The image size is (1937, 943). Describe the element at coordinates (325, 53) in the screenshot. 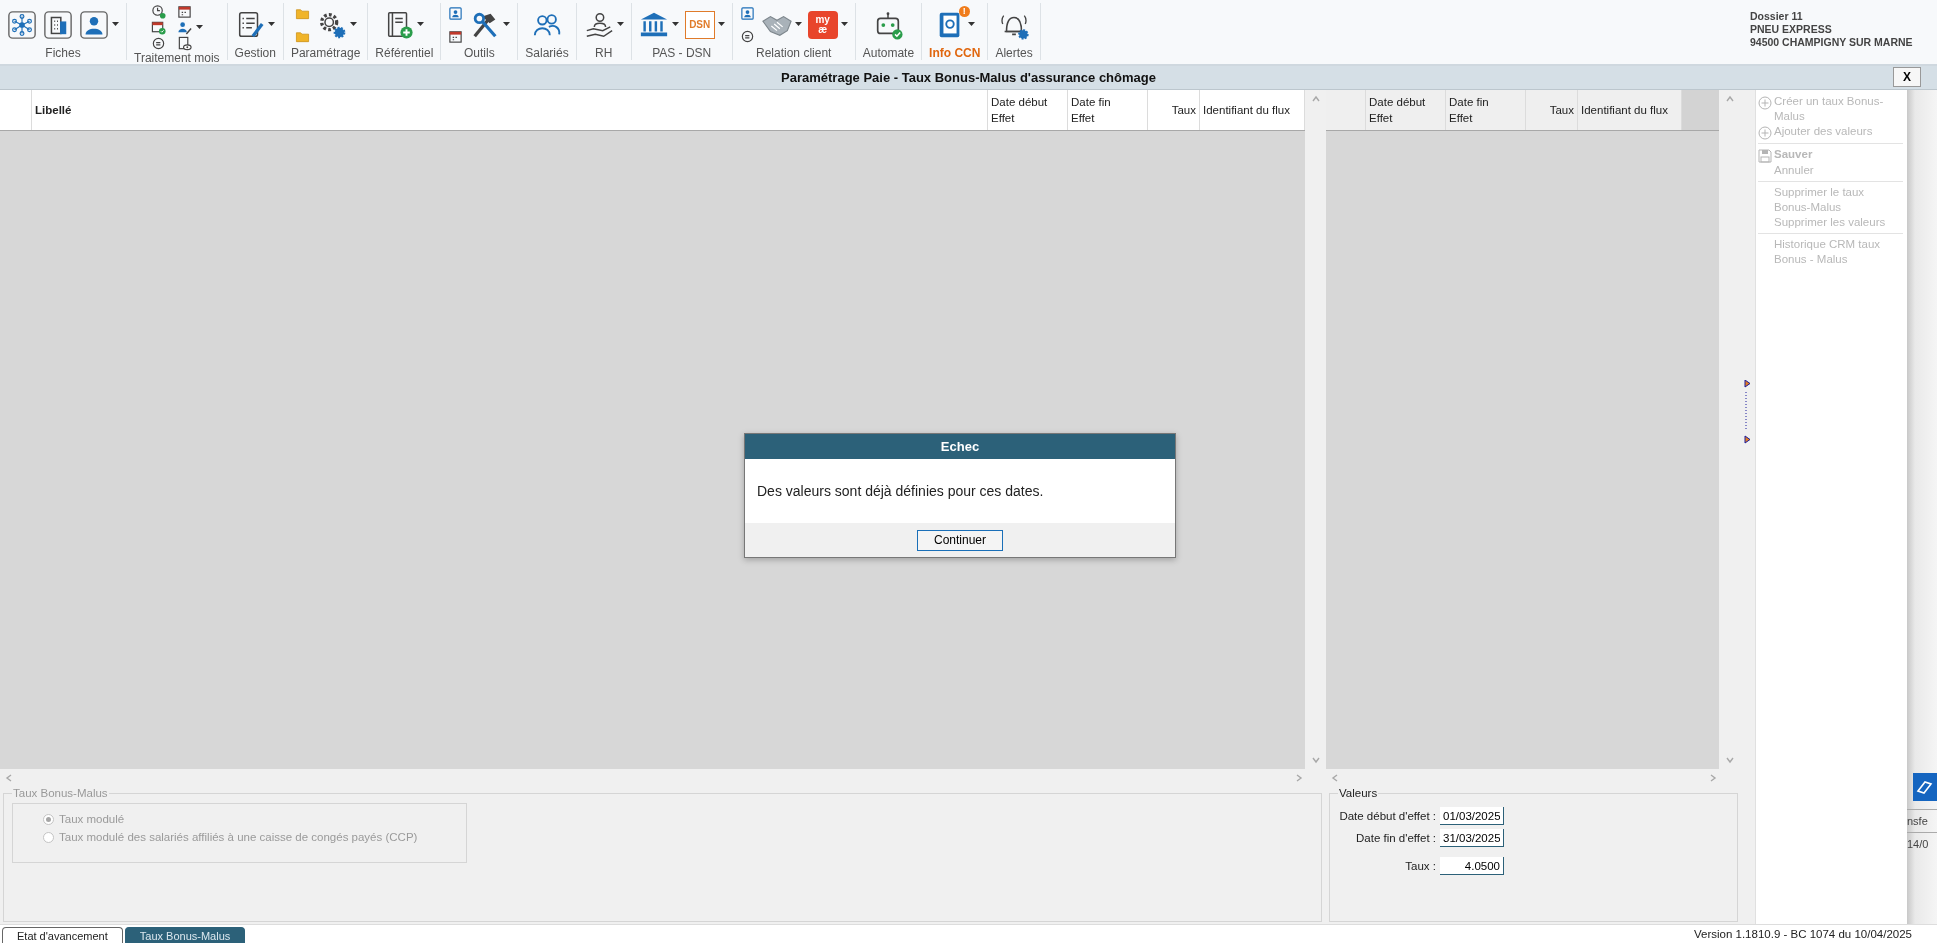

I see `group-label: Paramétrage` at that location.